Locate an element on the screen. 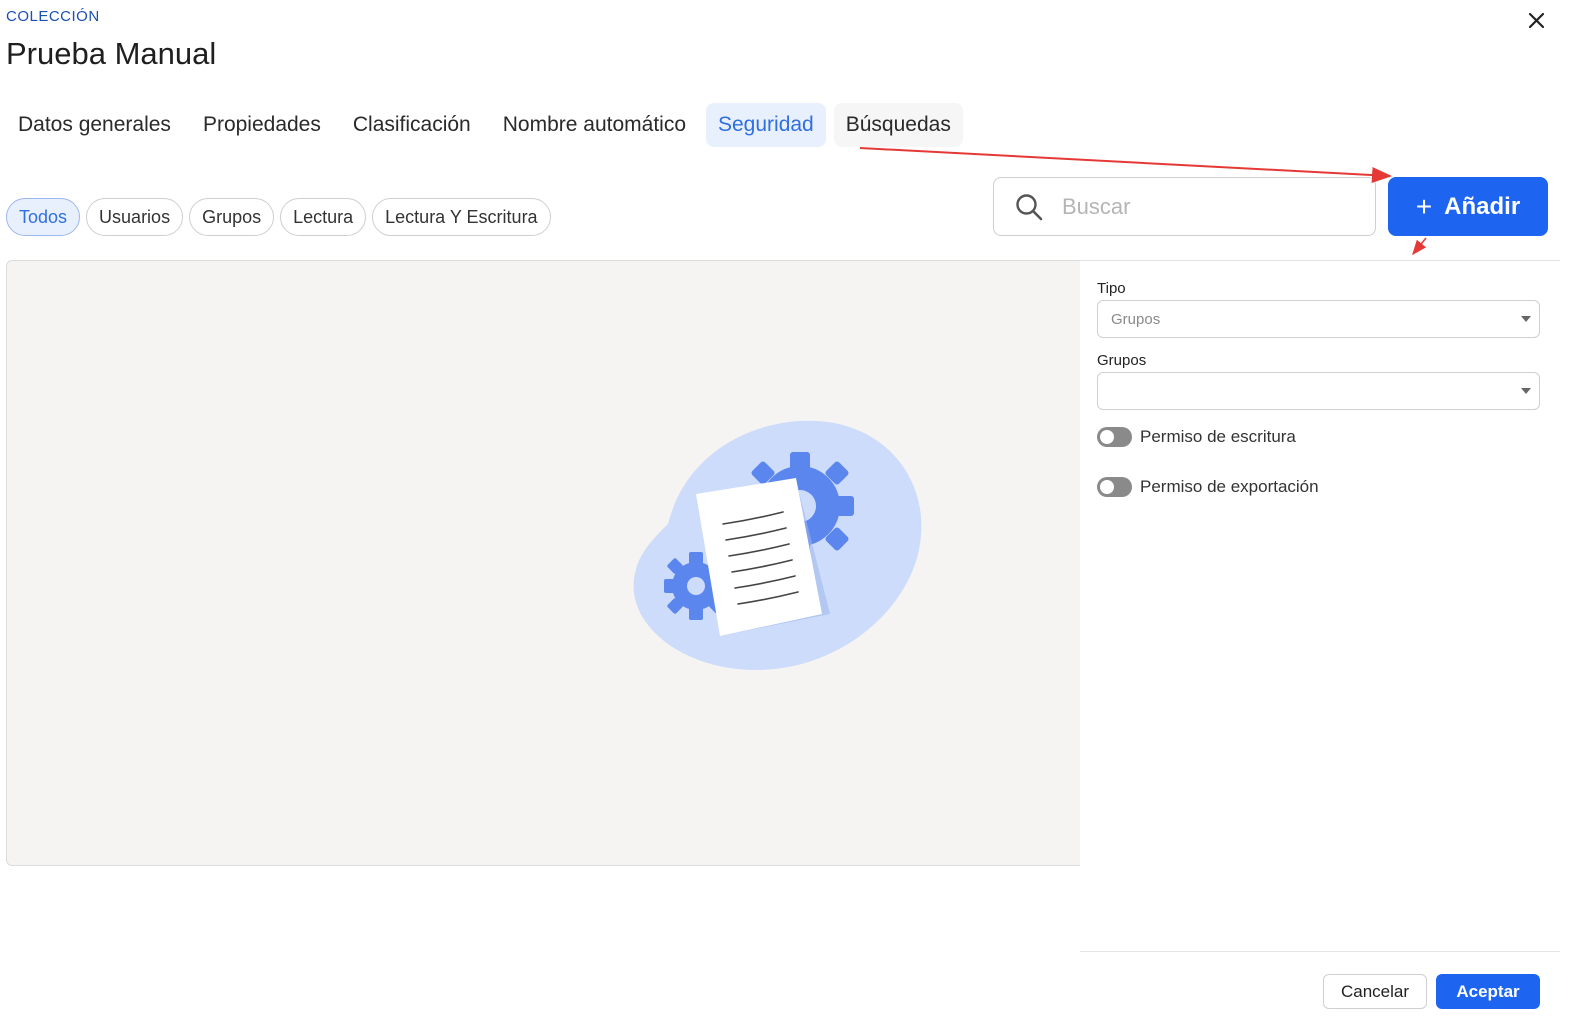 Image resolution: width=1576 pixels, height=1022 pixels. close-icon is located at coordinates (1536, 20).